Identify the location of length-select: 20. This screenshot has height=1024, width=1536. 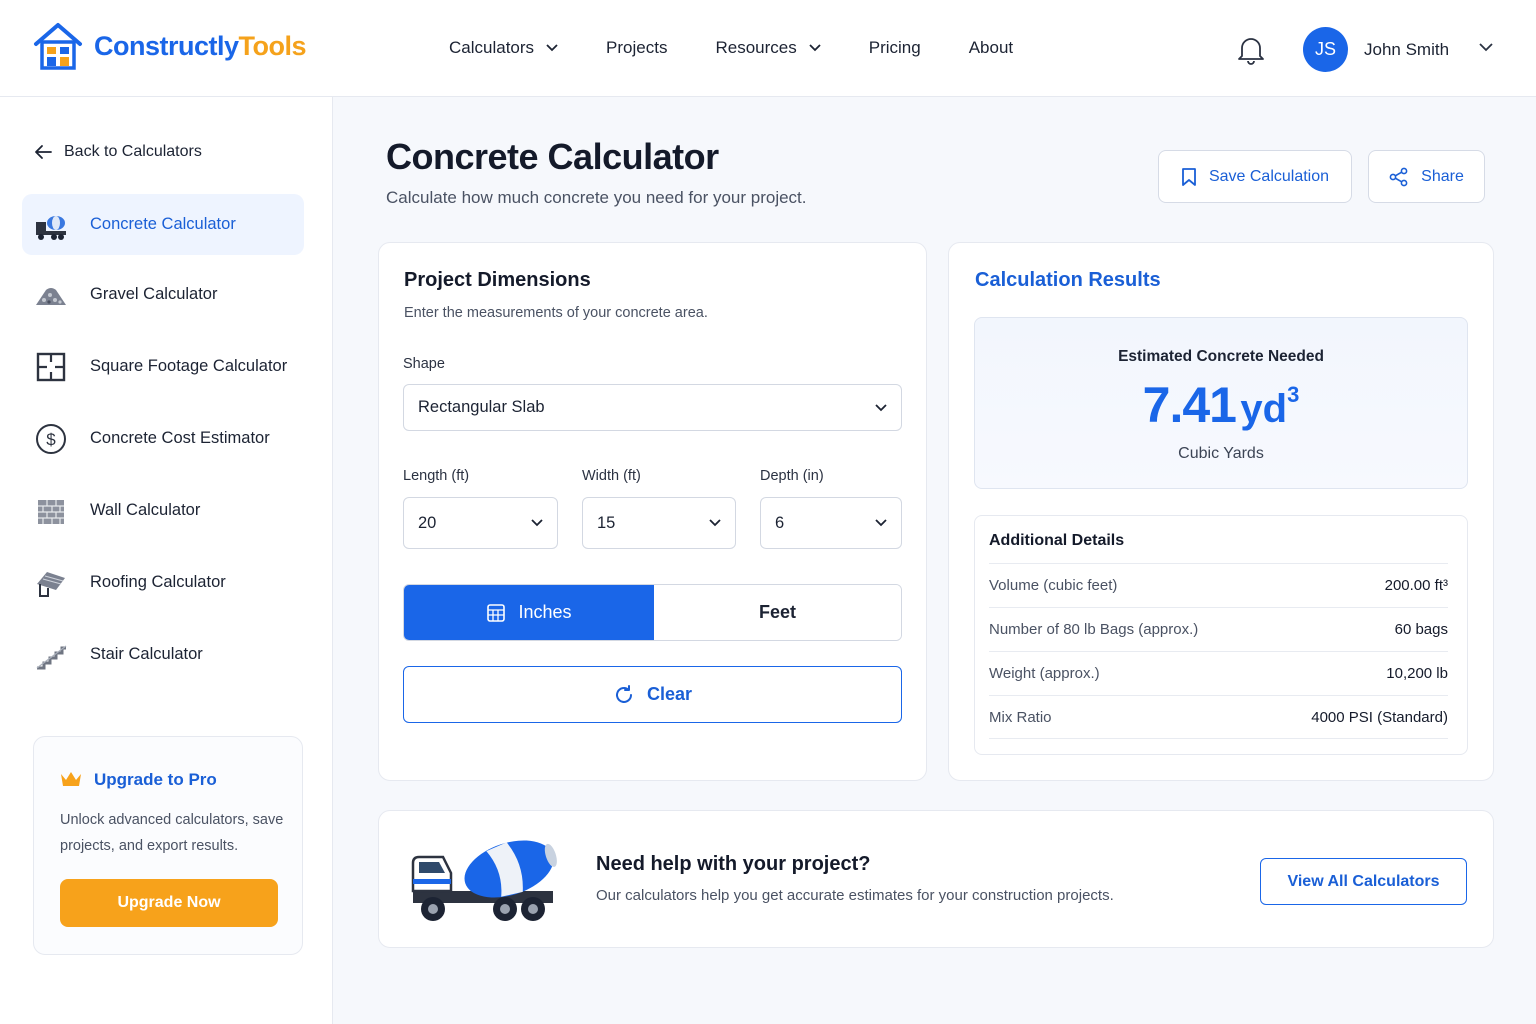
(480, 523).